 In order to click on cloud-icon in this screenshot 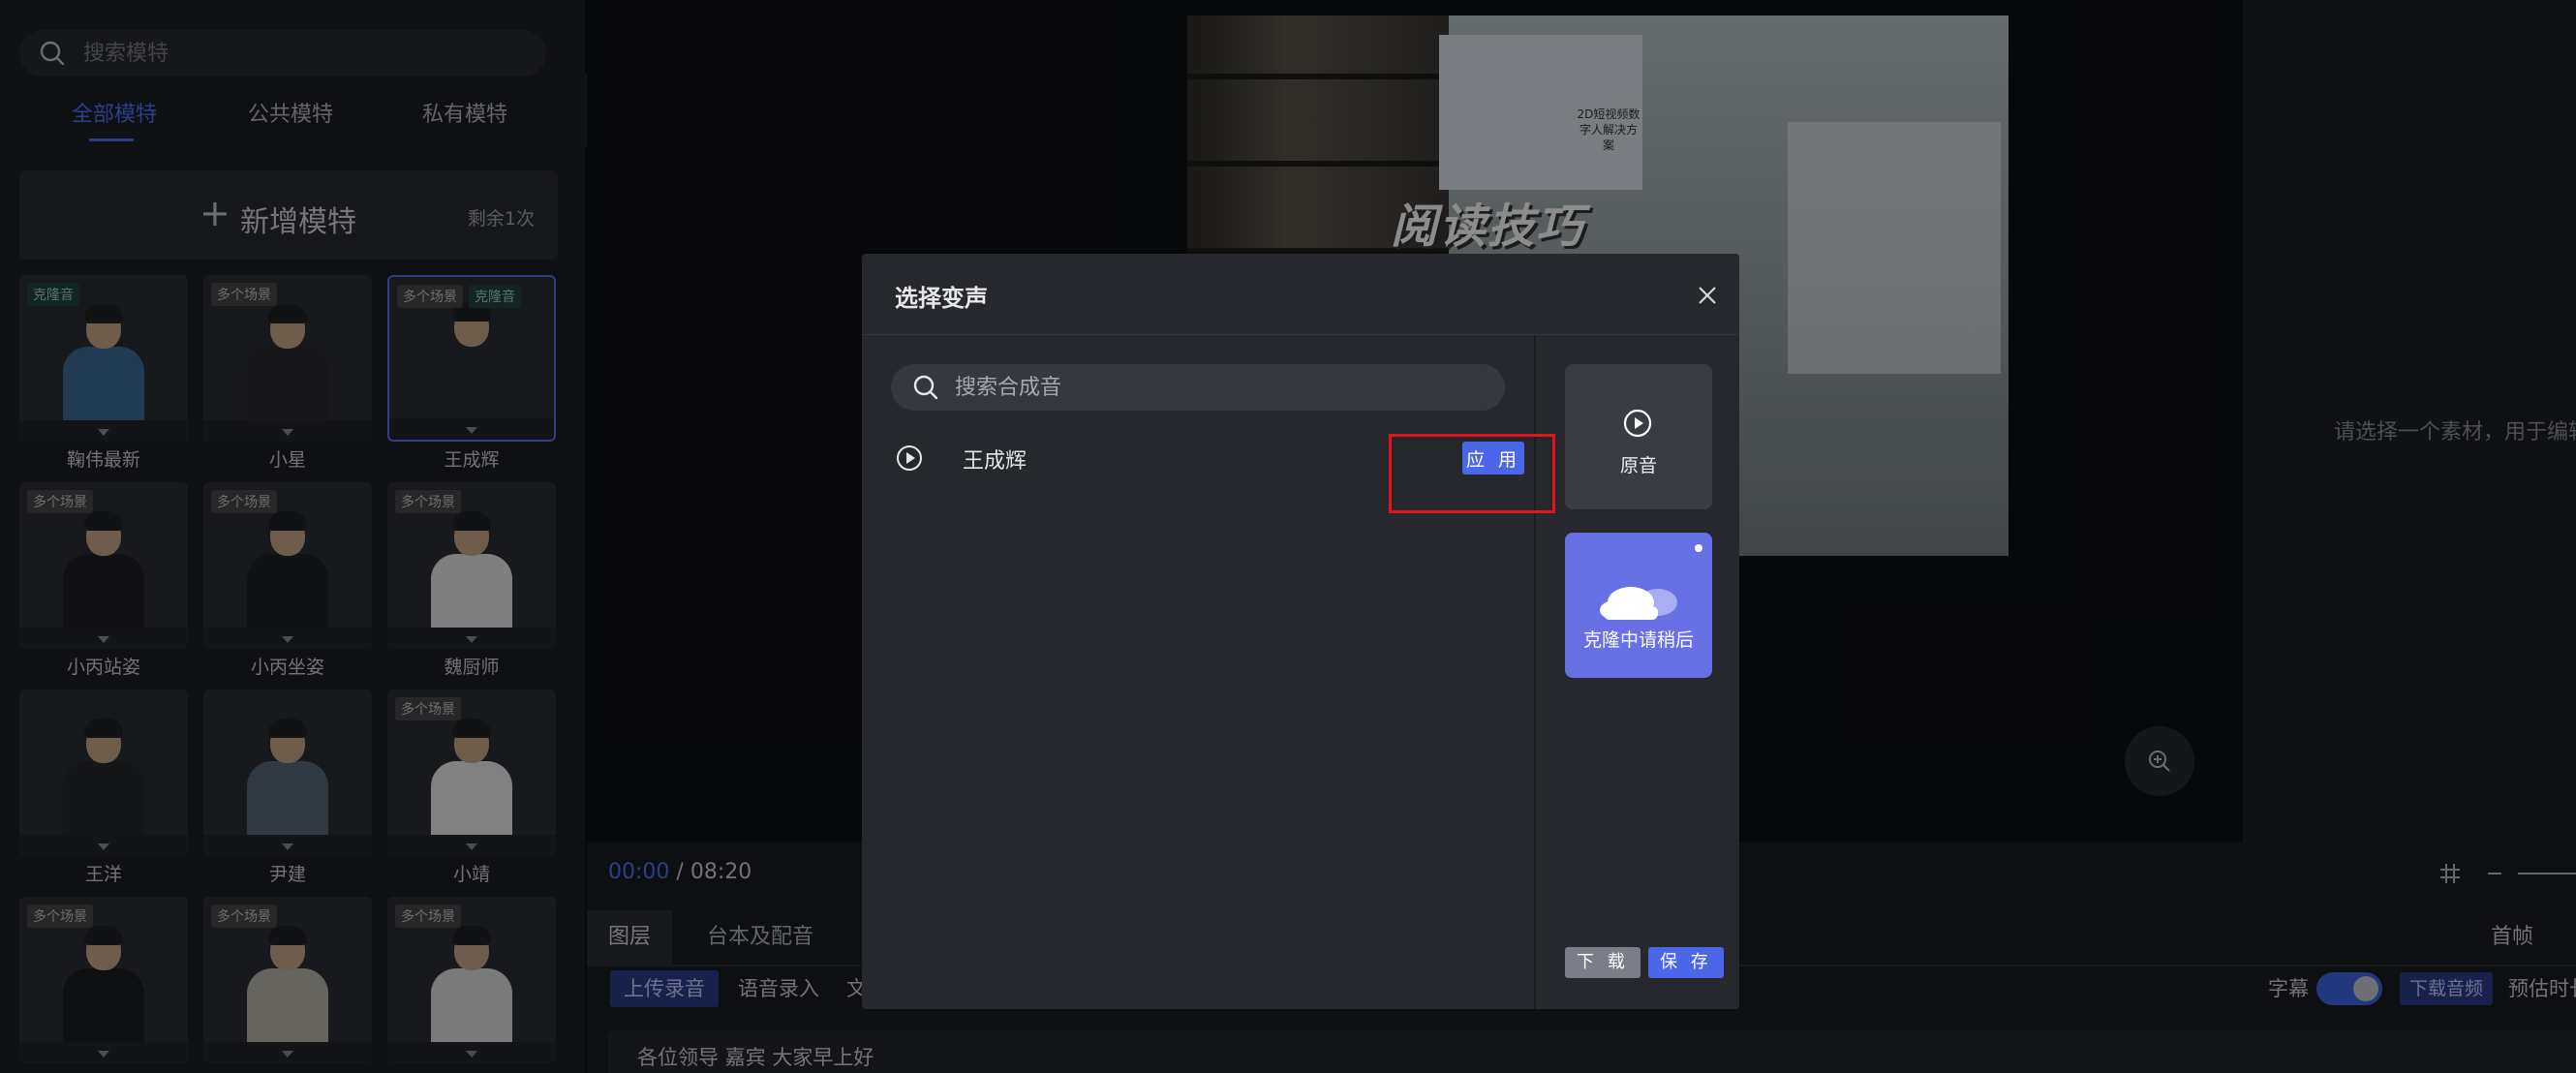, I will do `click(1638, 603)`.